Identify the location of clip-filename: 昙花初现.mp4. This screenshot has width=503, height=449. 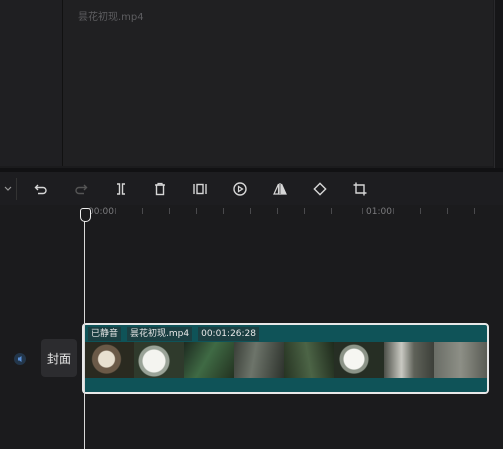
(160, 334).